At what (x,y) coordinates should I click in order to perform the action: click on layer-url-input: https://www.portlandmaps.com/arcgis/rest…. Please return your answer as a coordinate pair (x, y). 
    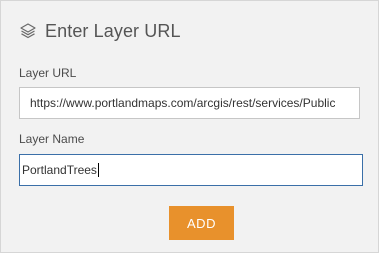
    Looking at the image, I should click on (189, 103).